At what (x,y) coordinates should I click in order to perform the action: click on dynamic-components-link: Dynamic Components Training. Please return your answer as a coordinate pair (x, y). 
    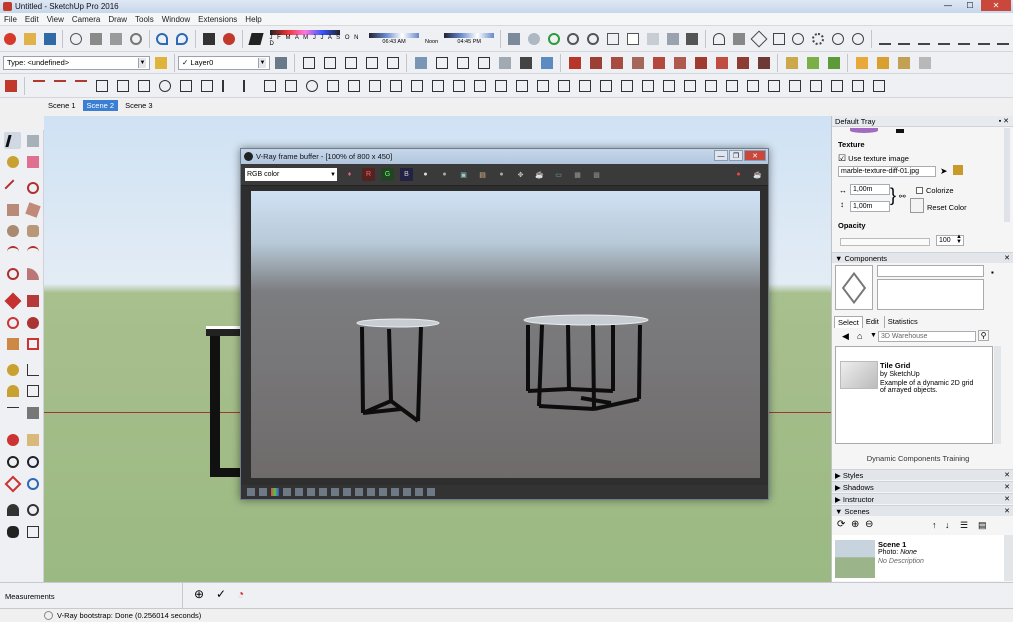
    Looking at the image, I should click on (918, 458).